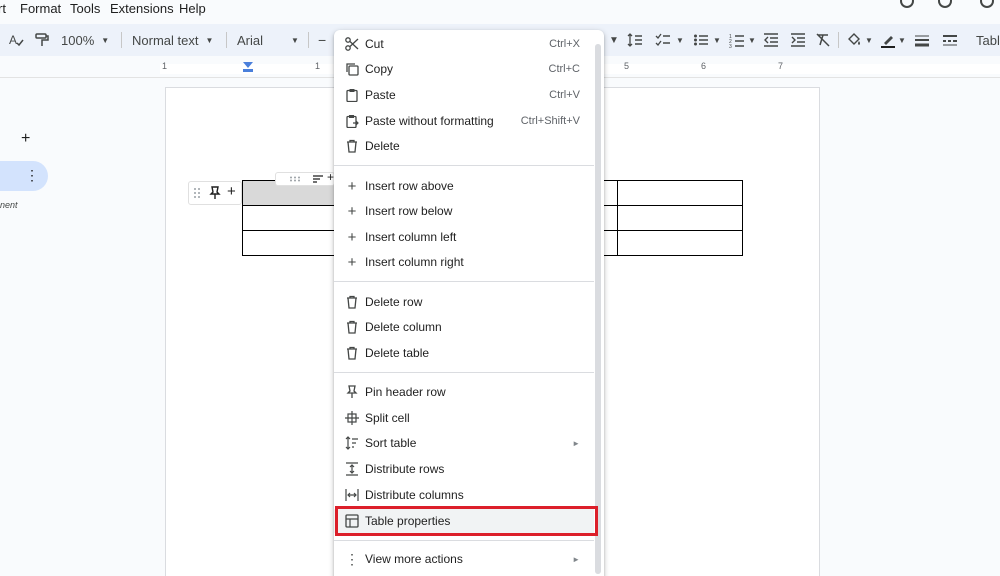  Describe the element at coordinates (464, 392) in the screenshot. I see `menu-item-pin-header-row: Pin header row` at that location.